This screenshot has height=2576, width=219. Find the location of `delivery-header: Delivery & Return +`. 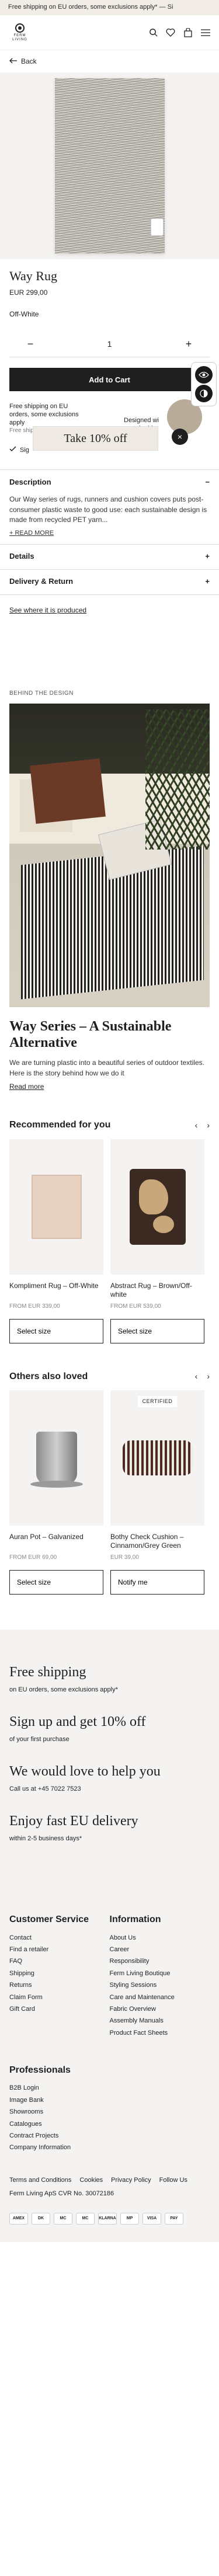

delivery-header: Delivery & Return + is located at coordinates (109, 582).